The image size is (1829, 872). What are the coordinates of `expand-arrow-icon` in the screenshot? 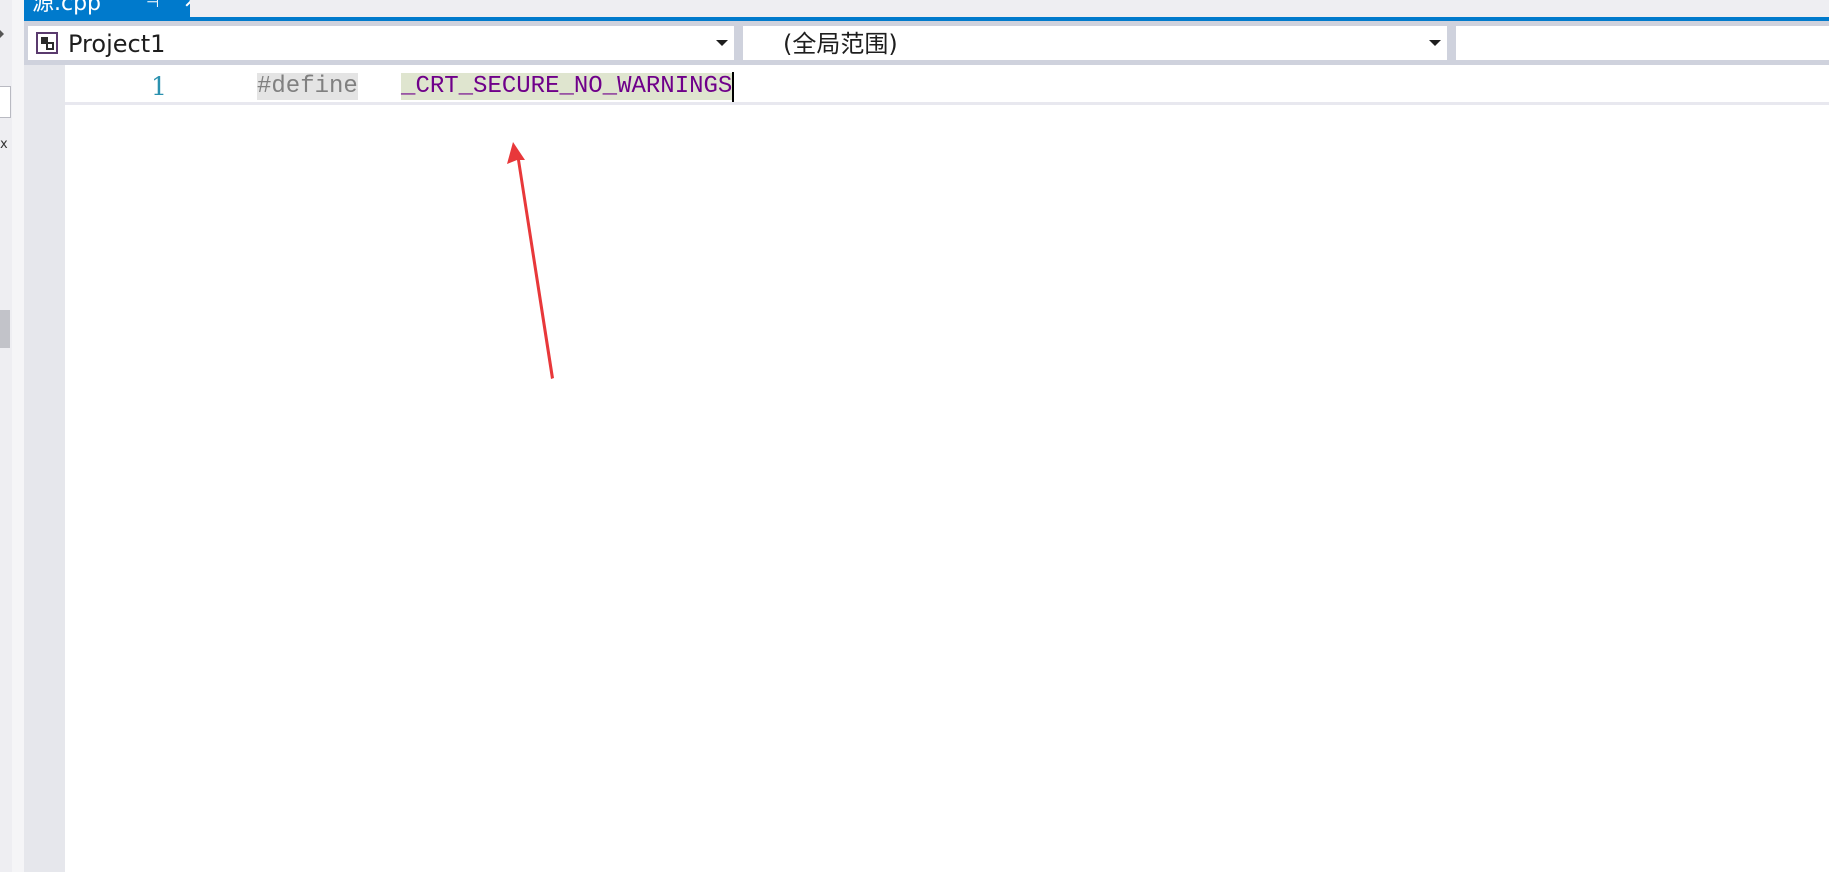 It's located at (2, 34).